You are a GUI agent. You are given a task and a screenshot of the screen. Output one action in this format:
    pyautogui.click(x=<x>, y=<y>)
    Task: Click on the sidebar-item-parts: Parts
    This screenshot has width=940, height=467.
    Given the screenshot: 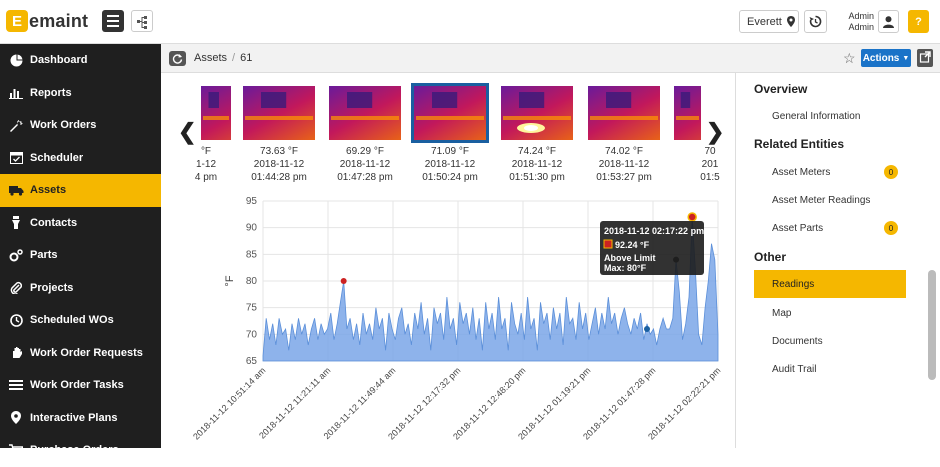 What is the action you would take?
    pyautogui.click(x=80, y=255)
    